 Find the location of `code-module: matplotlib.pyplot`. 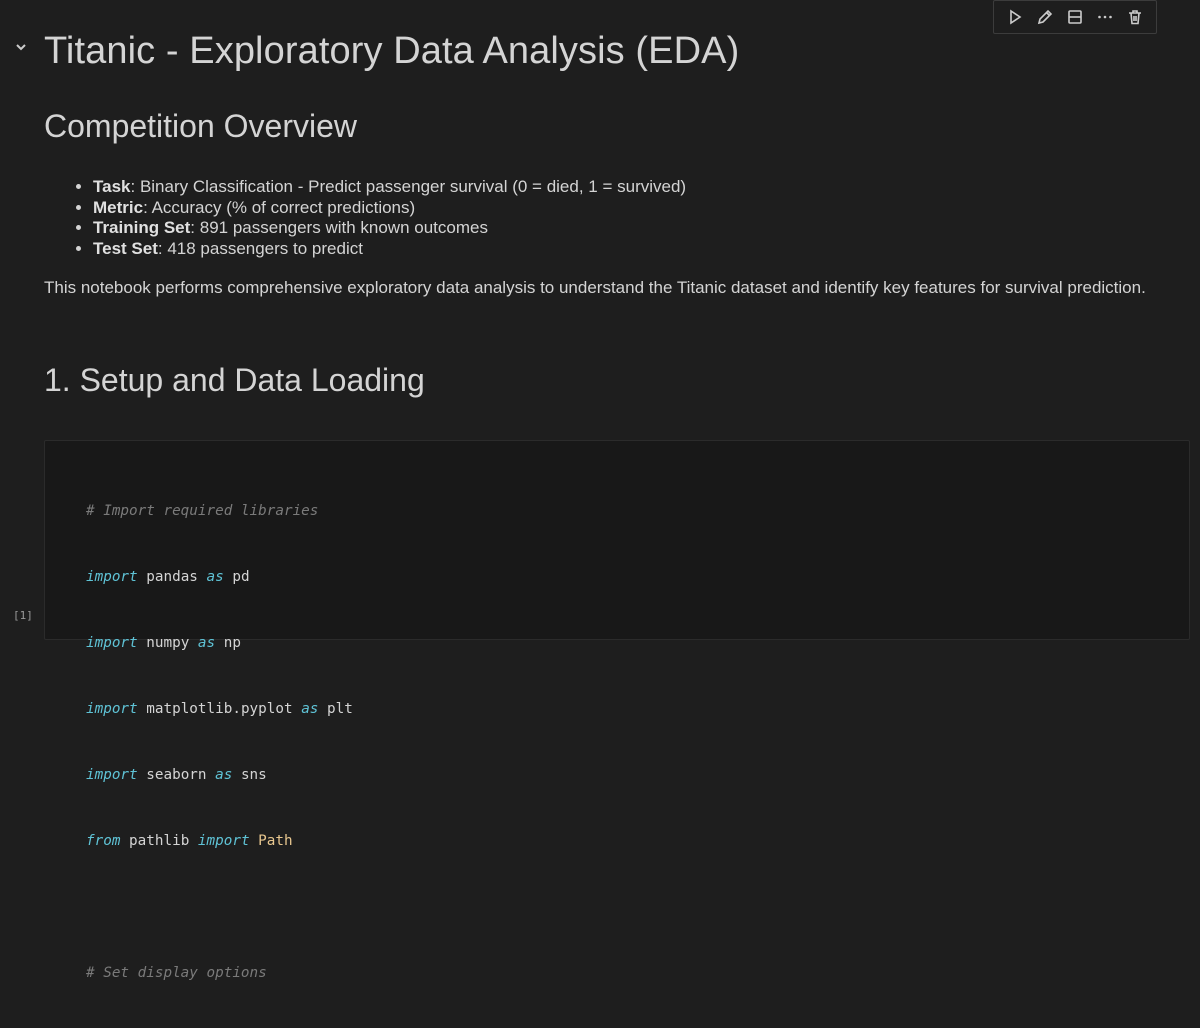

code-module: matplotlib.pyplot is located at coordinates (219, 709).